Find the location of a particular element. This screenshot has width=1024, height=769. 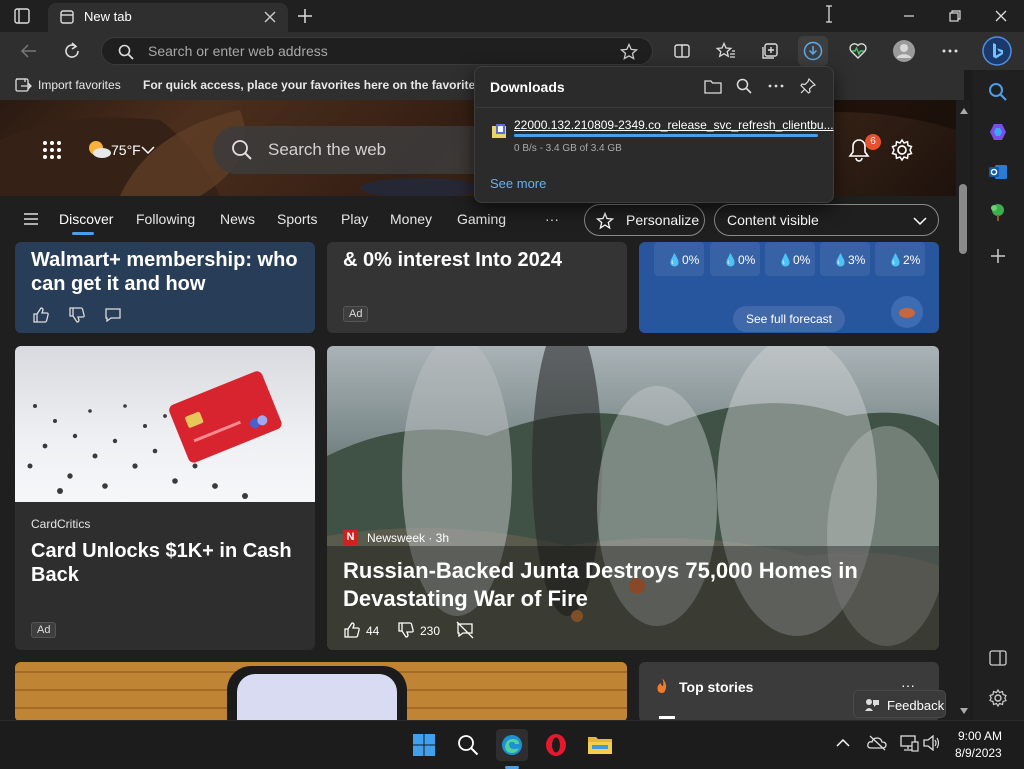

precipitation-row: 💧0% 💧0% 💧0% 💧3% 💧2% is located at coordinates (789, 260).